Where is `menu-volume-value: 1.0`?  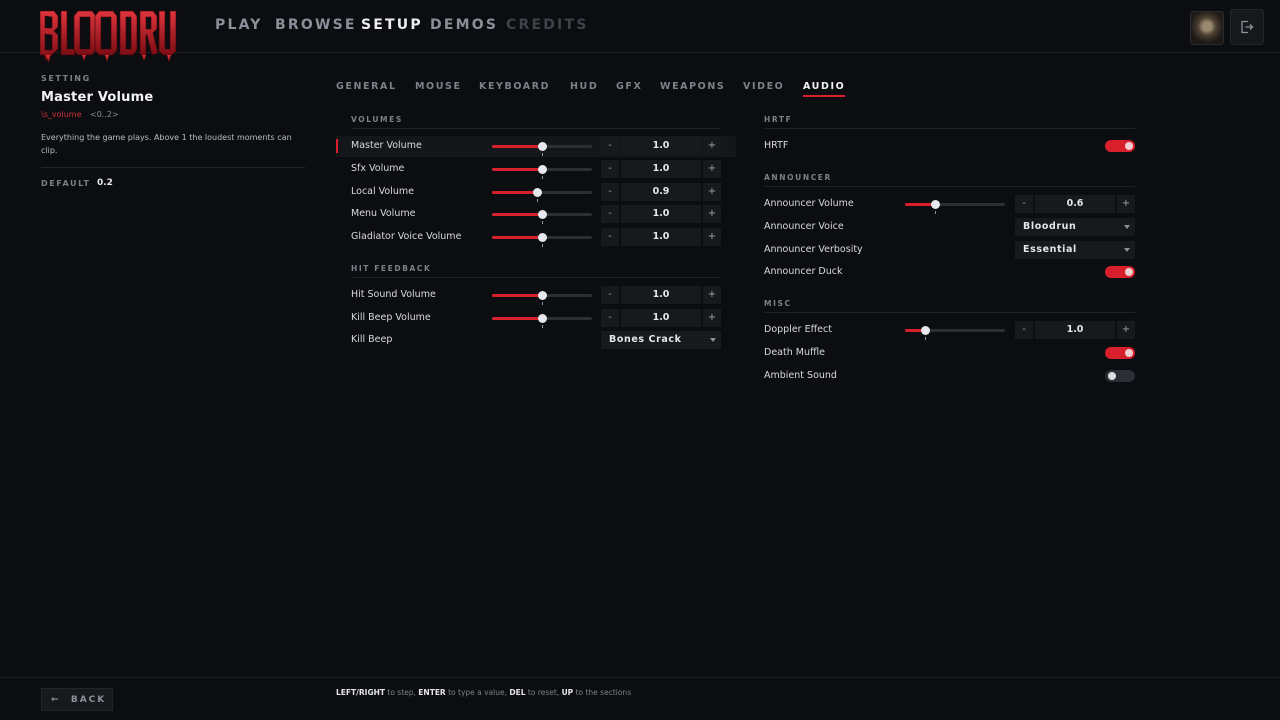
menu-volume-value: 1.0 is located at coordinates (661, 214).